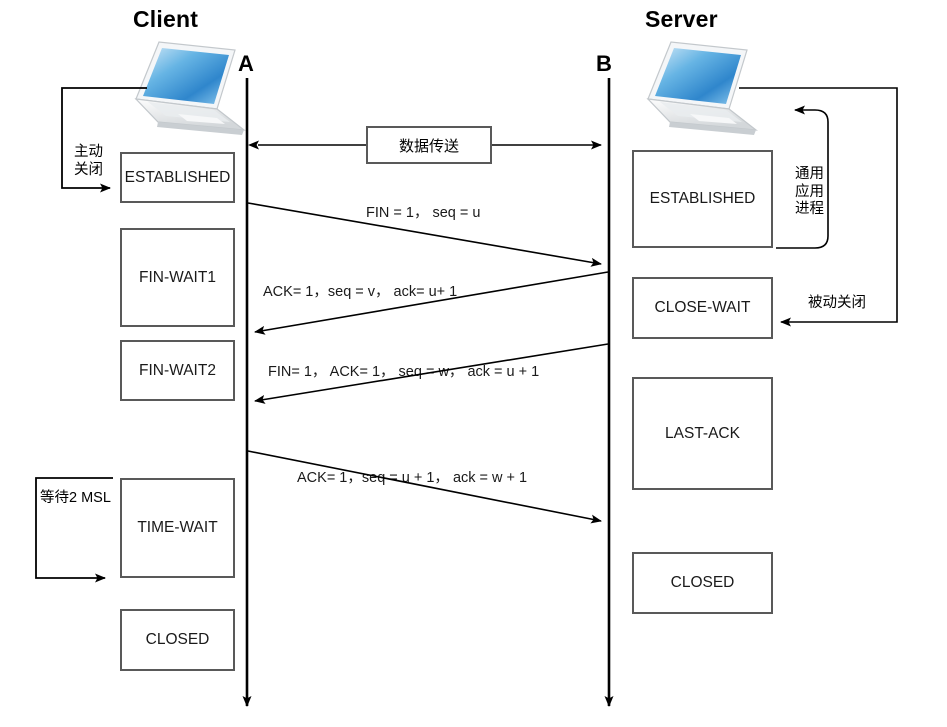  Describe the element at coordinates (360, 292) in the screenshot. I see `message-label-ack1: ACK= 1，seq = v， ack= u+ 1` at that location.